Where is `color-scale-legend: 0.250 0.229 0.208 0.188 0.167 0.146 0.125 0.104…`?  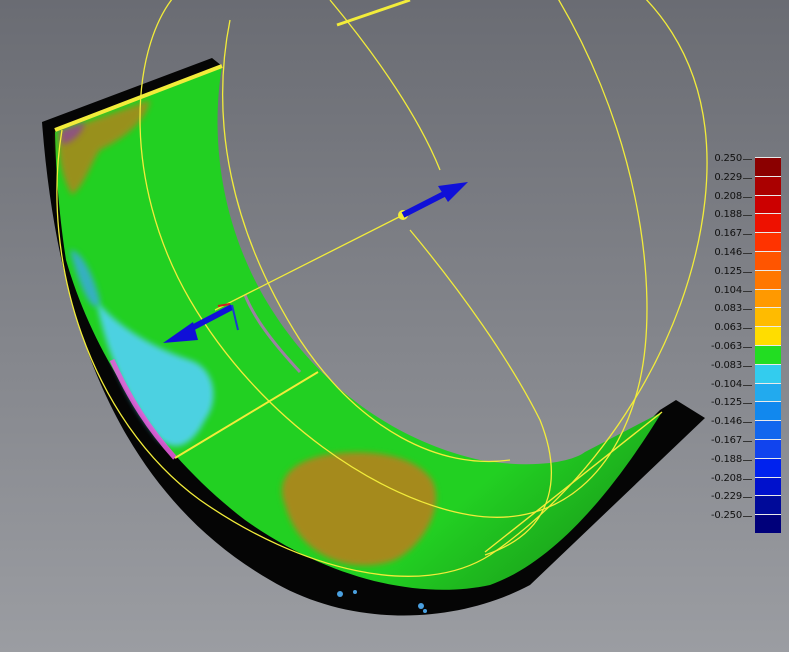
color-scale-legend: 0.250 0.229 0.208 0.188 0.167 0.146 0.125 0.104… is located at coordinates (743, 345).